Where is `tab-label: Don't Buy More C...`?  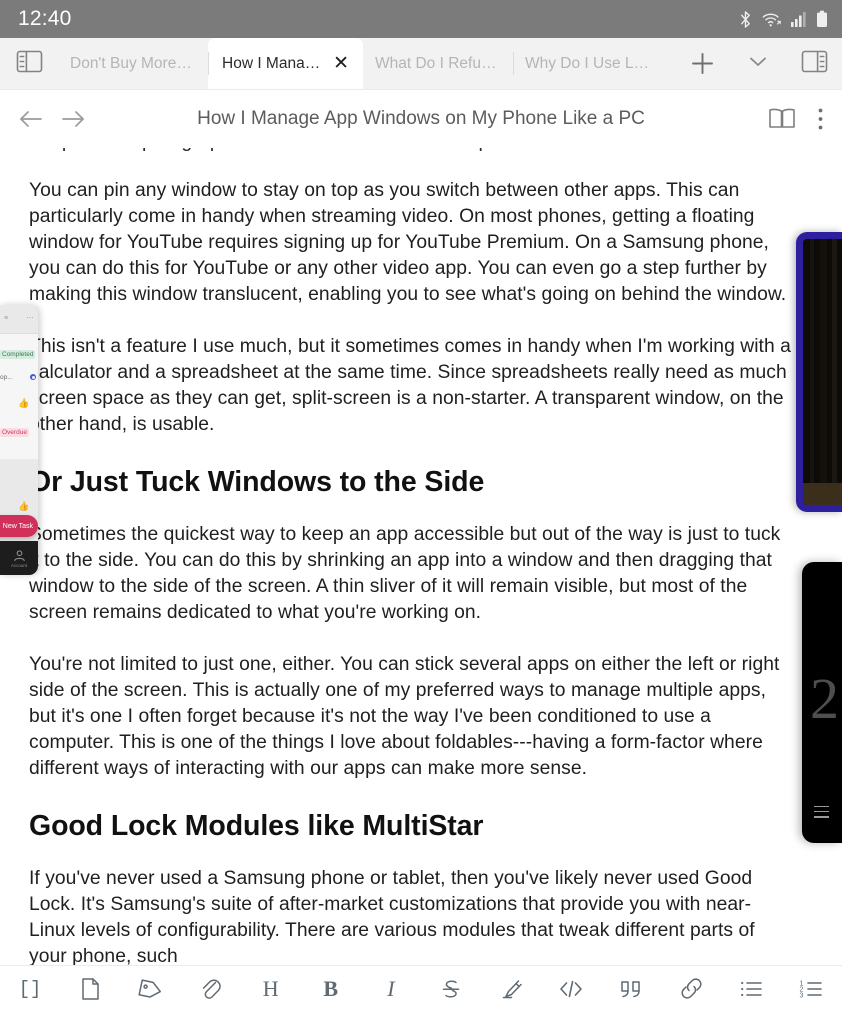
tab-label: Don't Buy More C... is located at coordinates (133, 63).